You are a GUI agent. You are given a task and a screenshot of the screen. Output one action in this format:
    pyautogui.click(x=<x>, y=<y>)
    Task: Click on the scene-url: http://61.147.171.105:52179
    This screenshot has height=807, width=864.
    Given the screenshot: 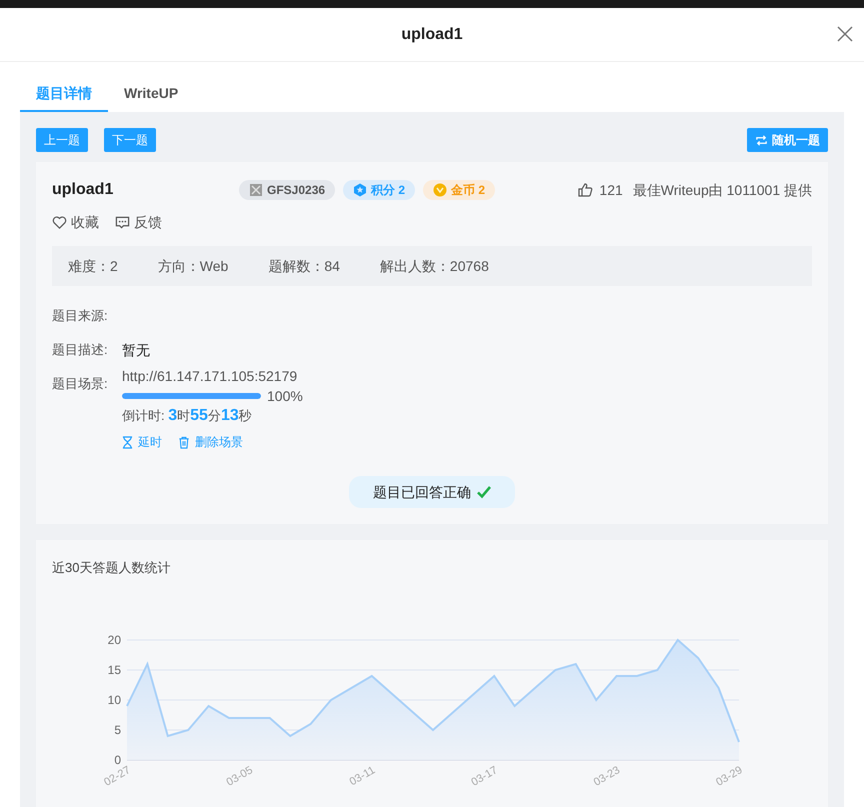 What is the action you would take?
    pyautogui.click(x=210, y=376)
    